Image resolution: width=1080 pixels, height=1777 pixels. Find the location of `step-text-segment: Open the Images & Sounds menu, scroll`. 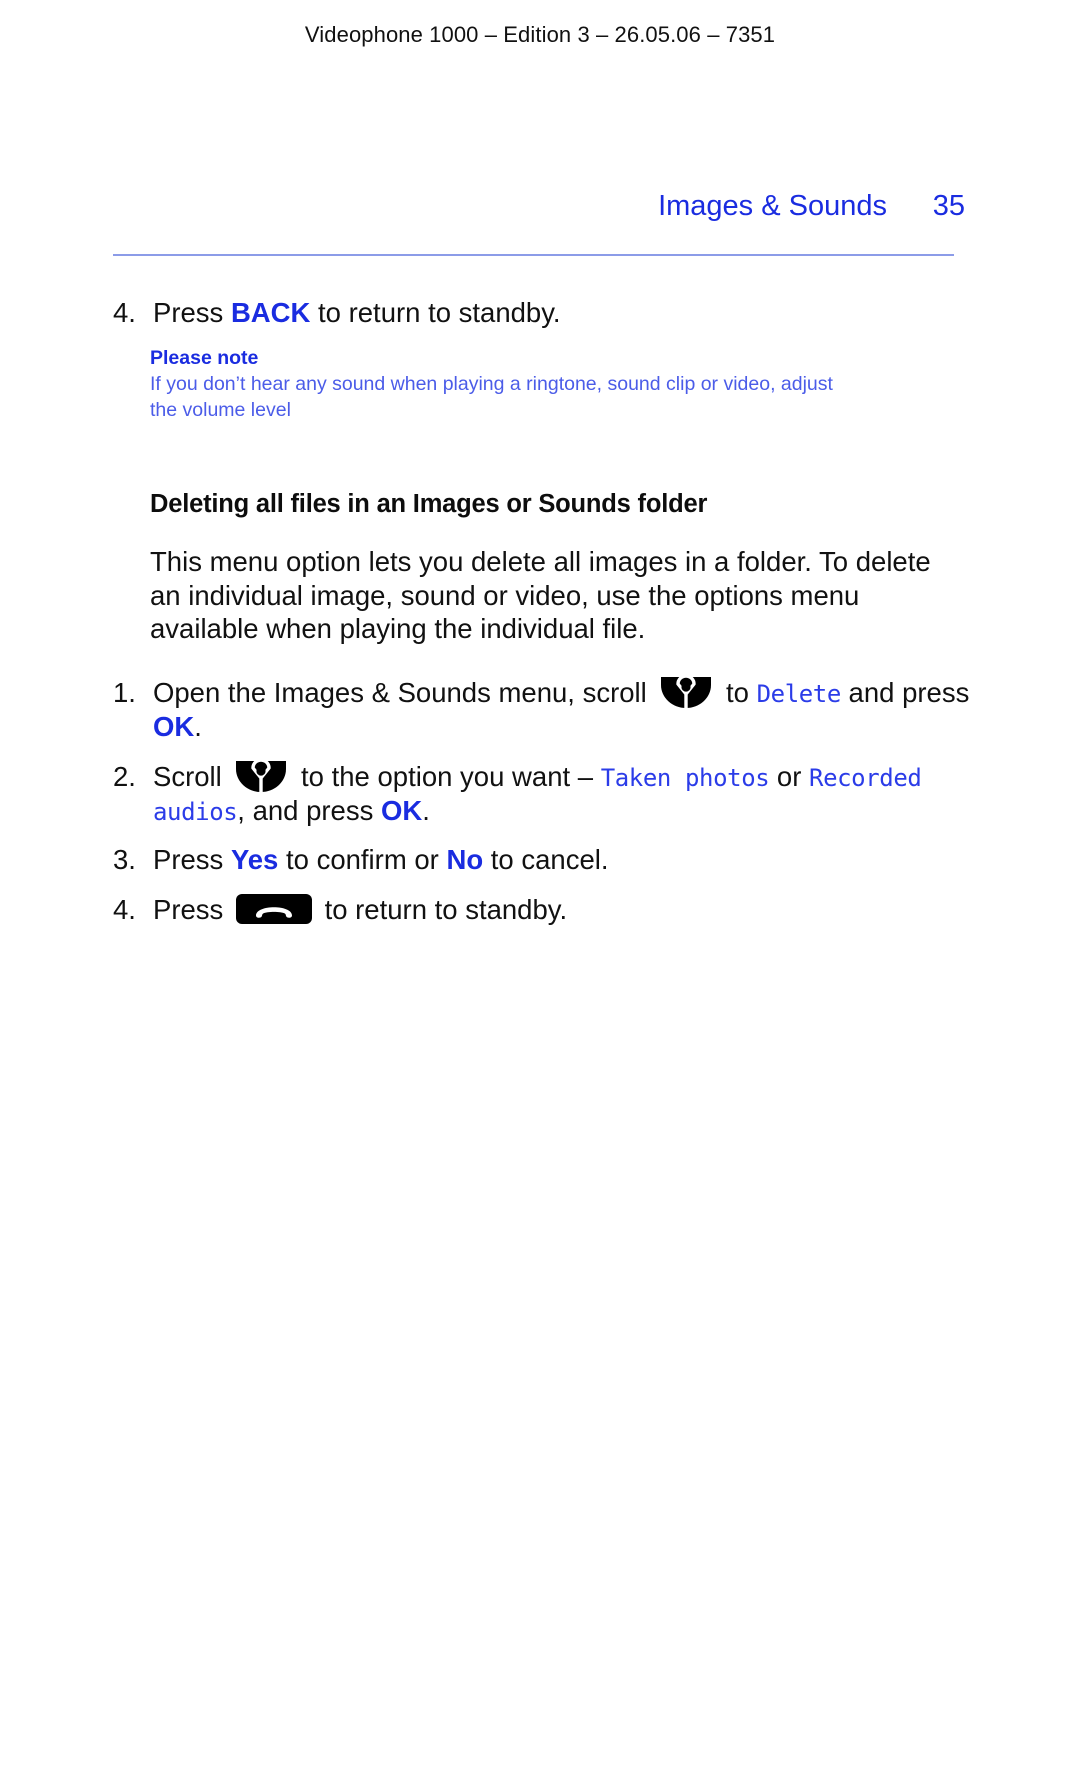

step-text-segment: Open the Images & Sounds menu, scroll is located at coordinates (404, 693).